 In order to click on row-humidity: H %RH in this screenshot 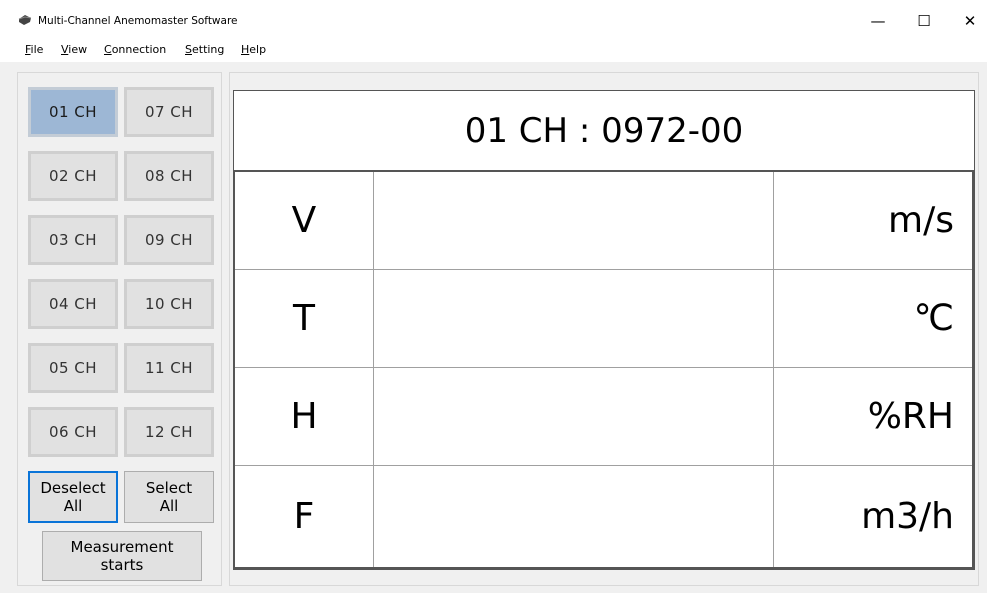, I will do `click(603, 417)`.